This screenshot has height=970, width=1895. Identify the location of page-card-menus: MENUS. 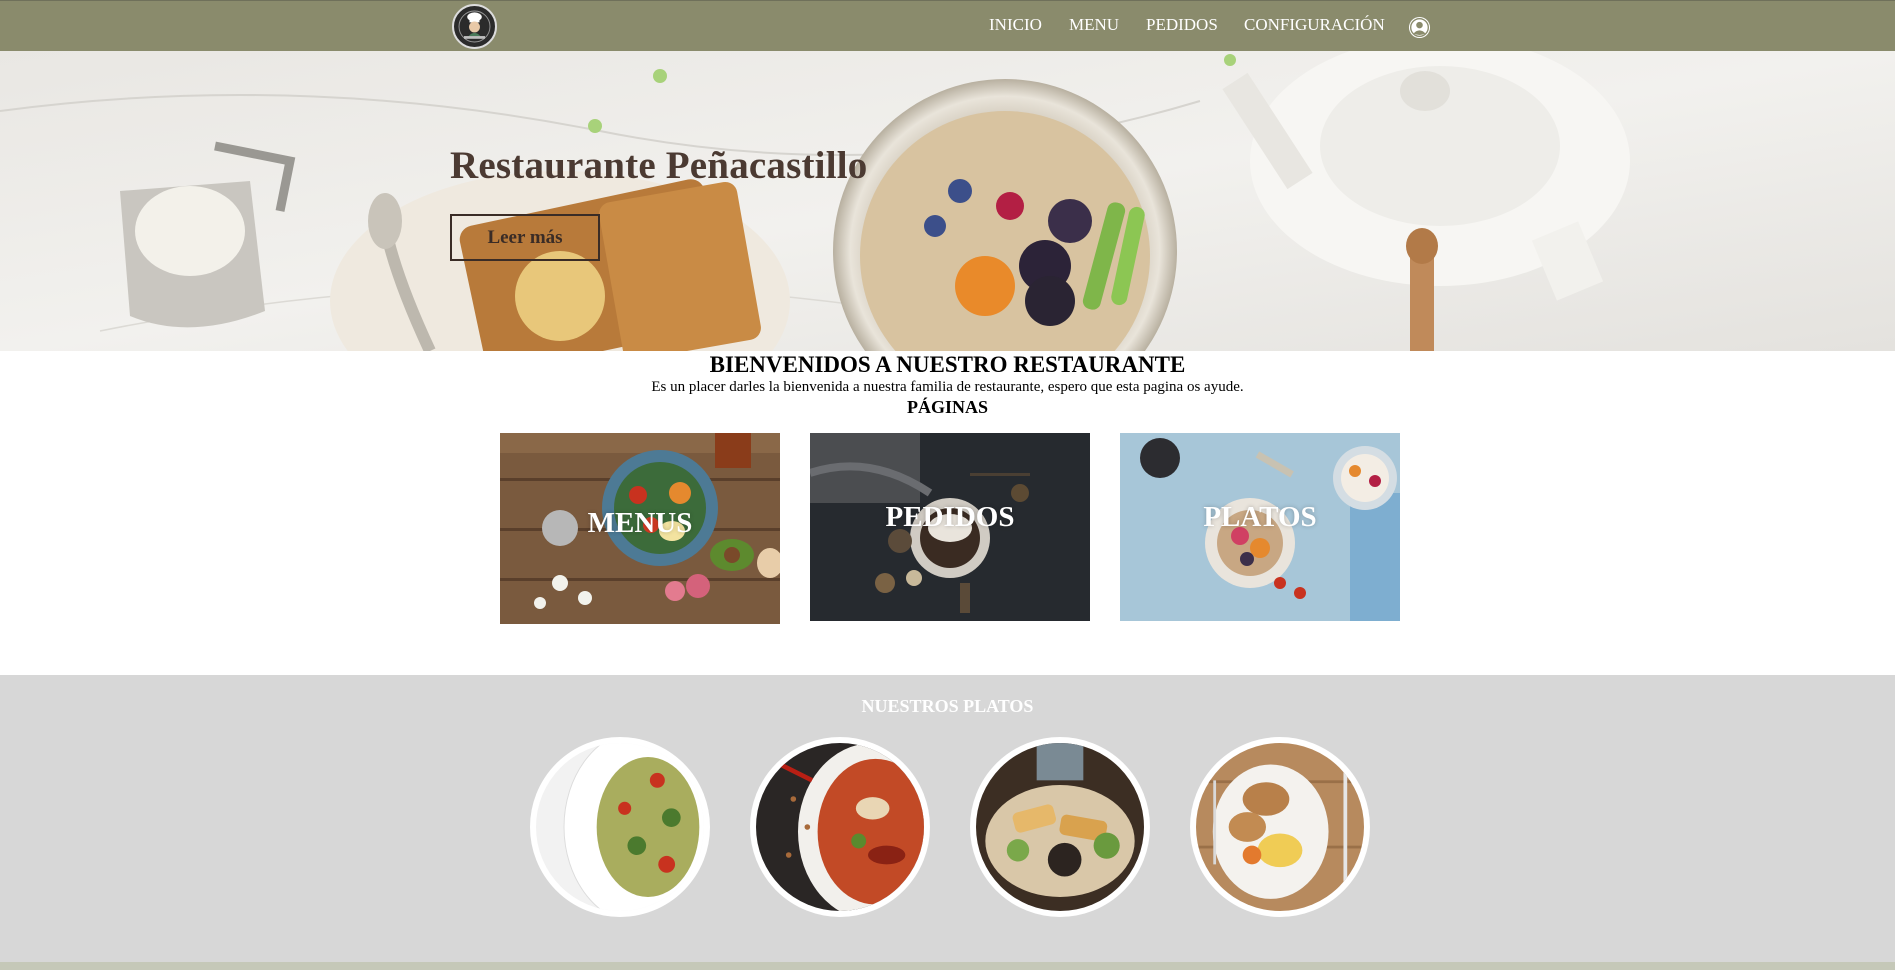
(640, 528).